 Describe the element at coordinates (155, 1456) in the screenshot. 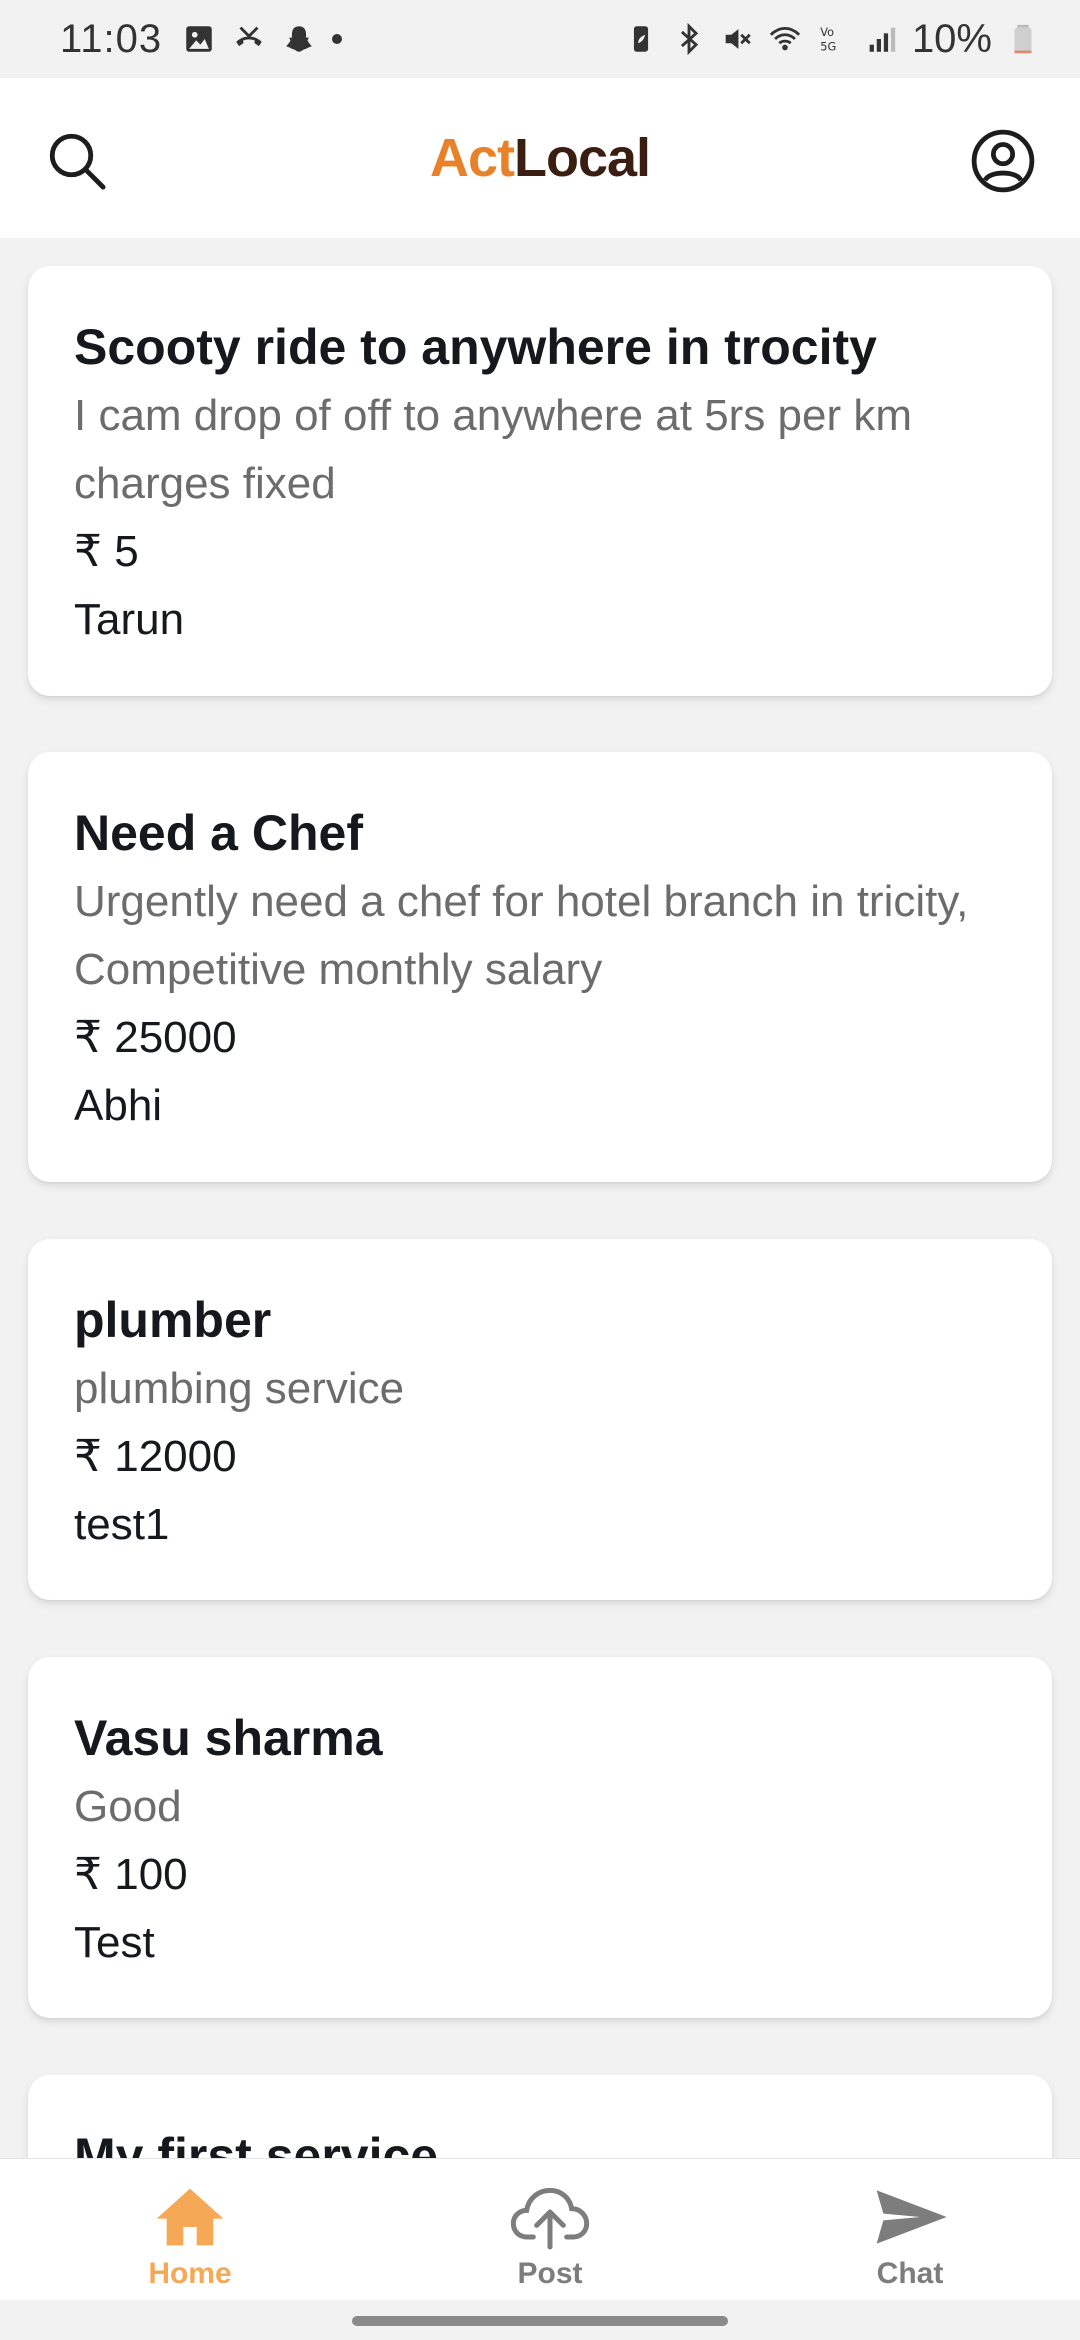

I see `listing-price: ₹ 12000` at that location.